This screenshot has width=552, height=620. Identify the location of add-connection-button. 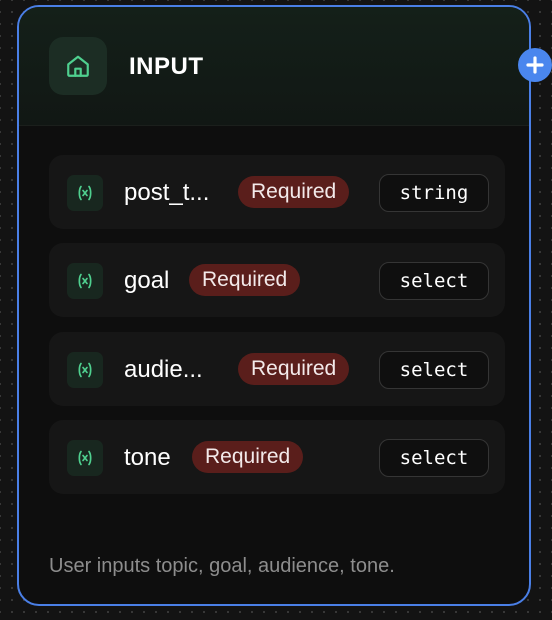
(535, 65).